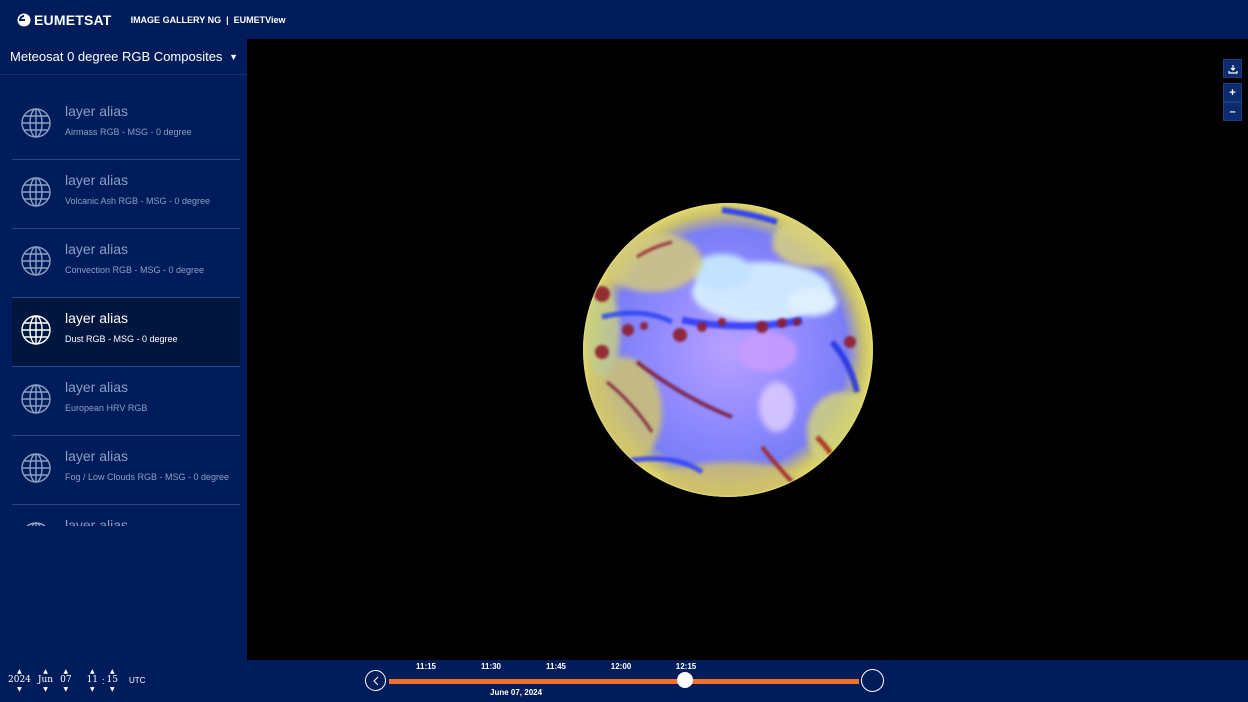  What do you see at coordinates (92, 671) in the screenshot?
I see `hour-up-arrow-icon: ▲` at bounding box center [92, 671].